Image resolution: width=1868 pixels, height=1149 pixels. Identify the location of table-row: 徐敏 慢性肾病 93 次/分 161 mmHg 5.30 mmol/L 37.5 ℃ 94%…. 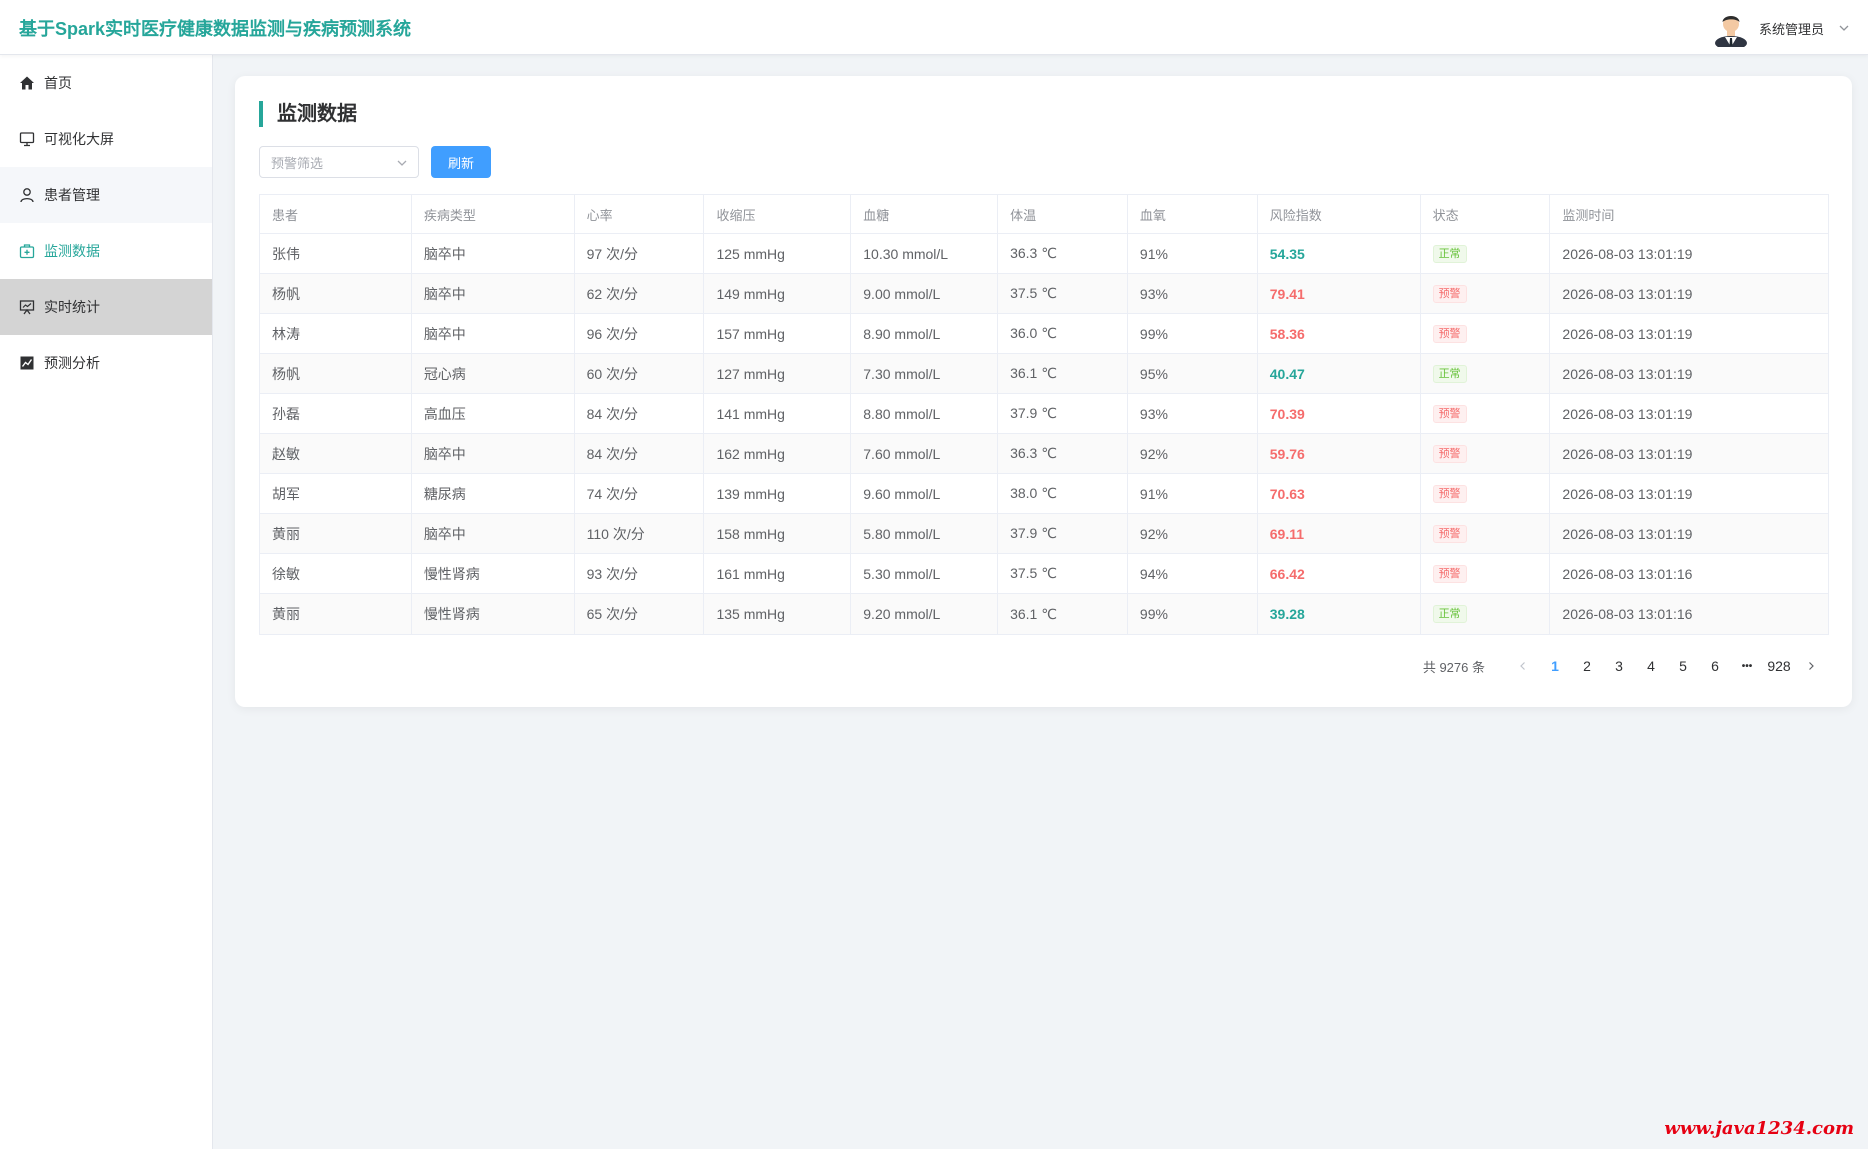
(1044, 574).